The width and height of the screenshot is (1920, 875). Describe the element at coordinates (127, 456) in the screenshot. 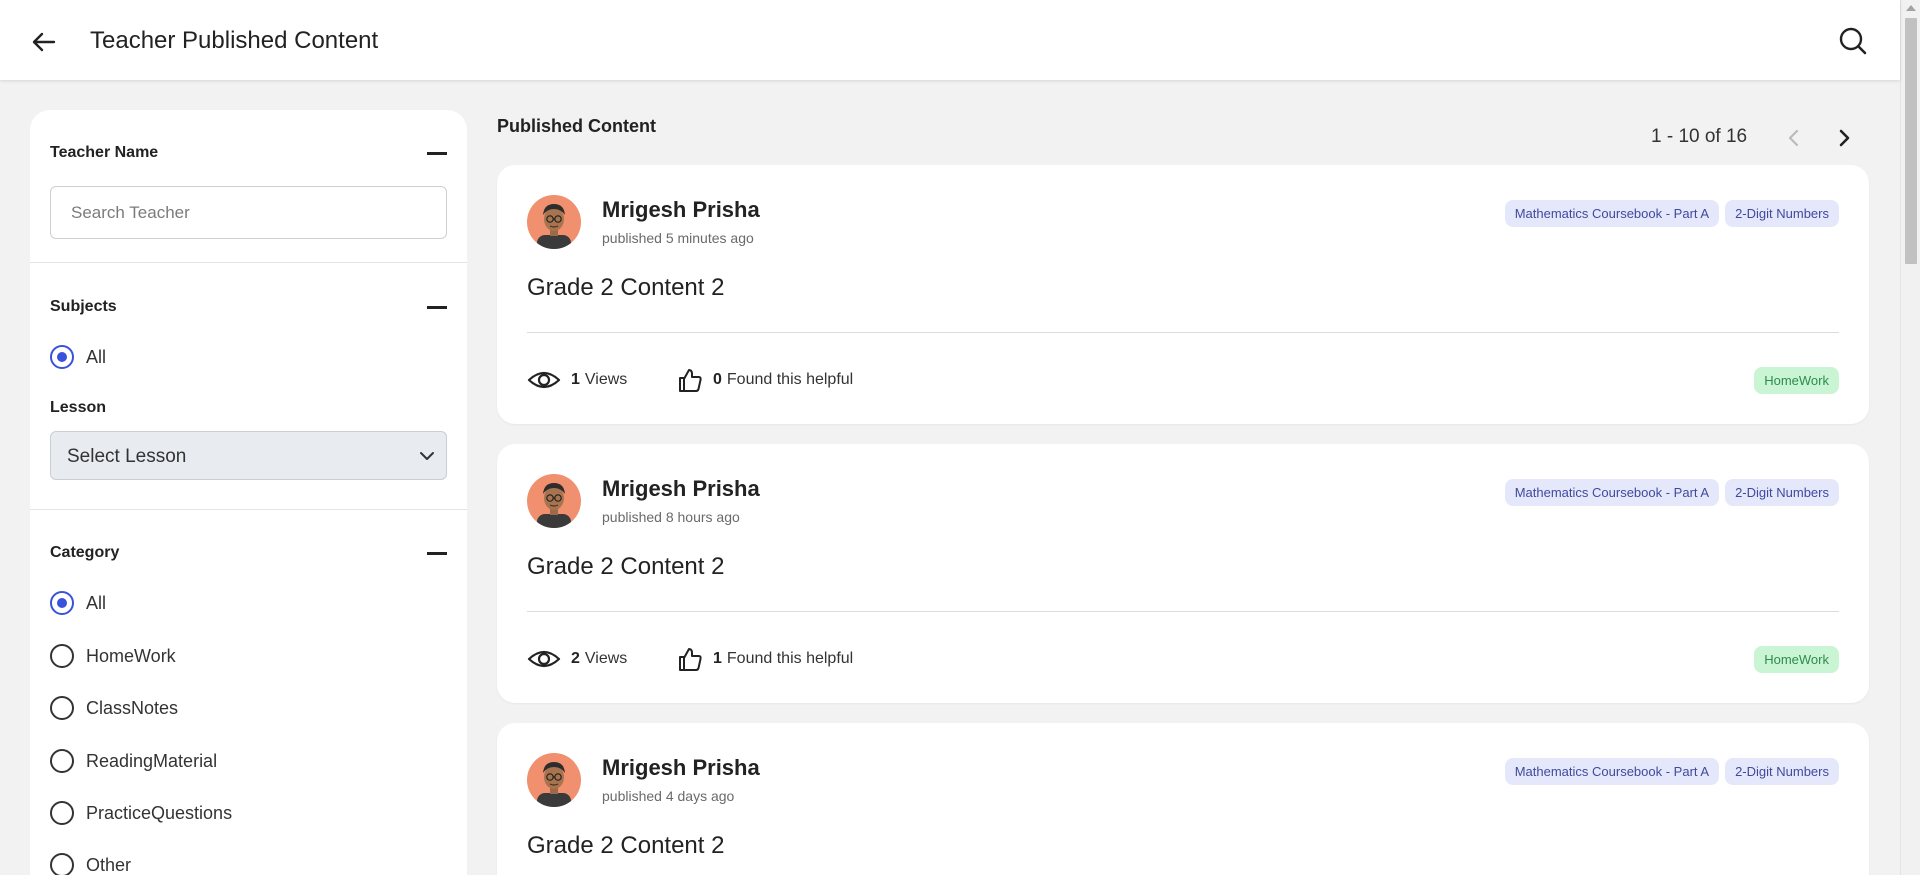

I see `lesson-select-value: Select Lesson` at that location.